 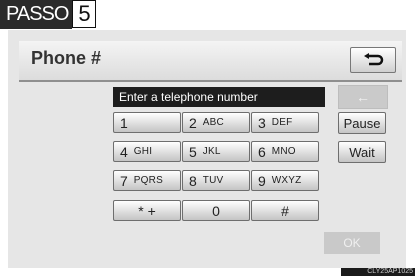 I want to click on backspace-arrow-icon: ←, so click(x=363, y=97).